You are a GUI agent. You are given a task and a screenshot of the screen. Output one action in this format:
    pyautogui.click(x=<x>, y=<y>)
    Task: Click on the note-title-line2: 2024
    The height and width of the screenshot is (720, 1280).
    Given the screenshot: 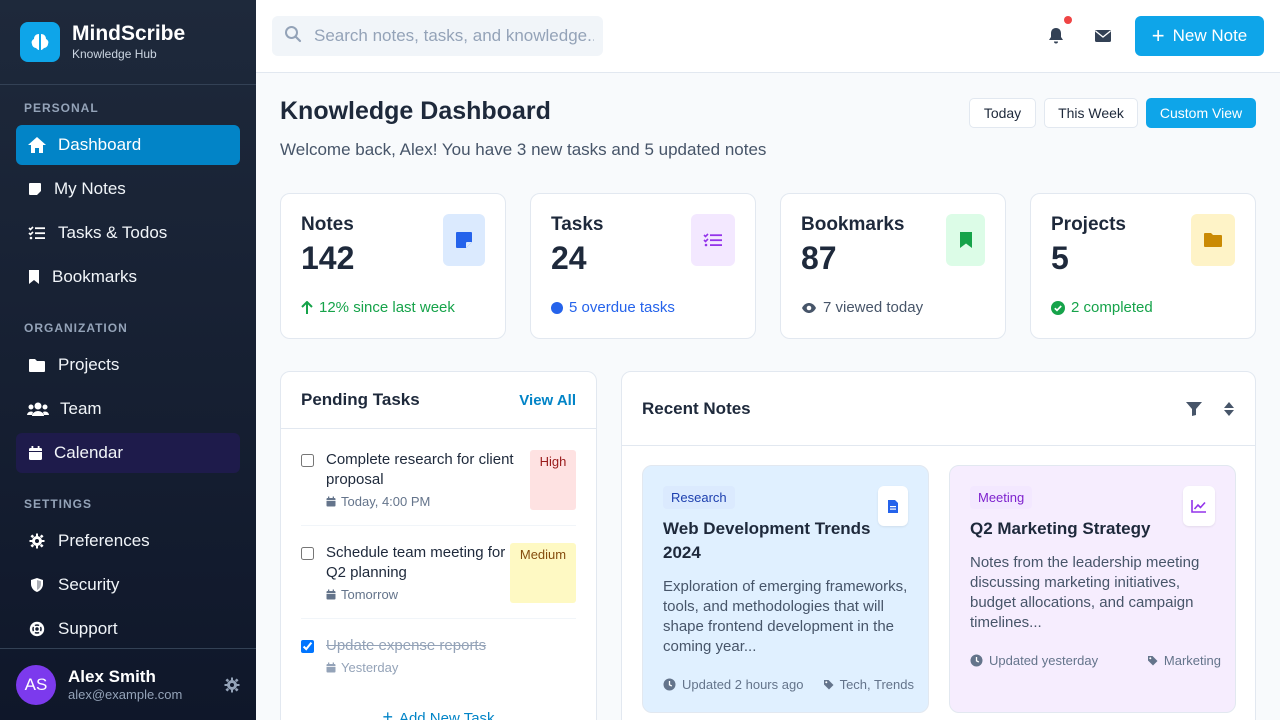 What is the action you would take?
    pyautogui.click(x=682, y=552)
    